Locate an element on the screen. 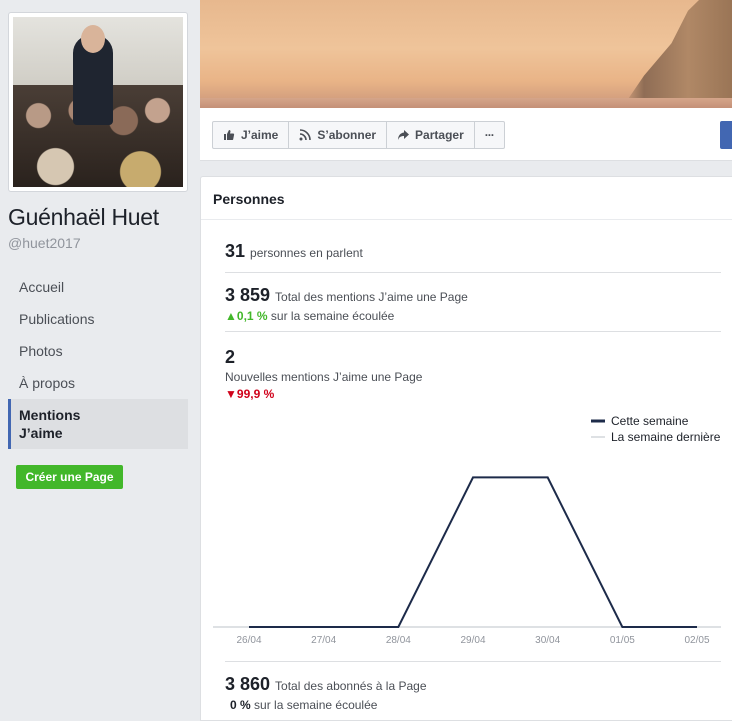 This screenshot has width=732, height=721. page-handle: @huet2017 is located at coordinates (44, 243).